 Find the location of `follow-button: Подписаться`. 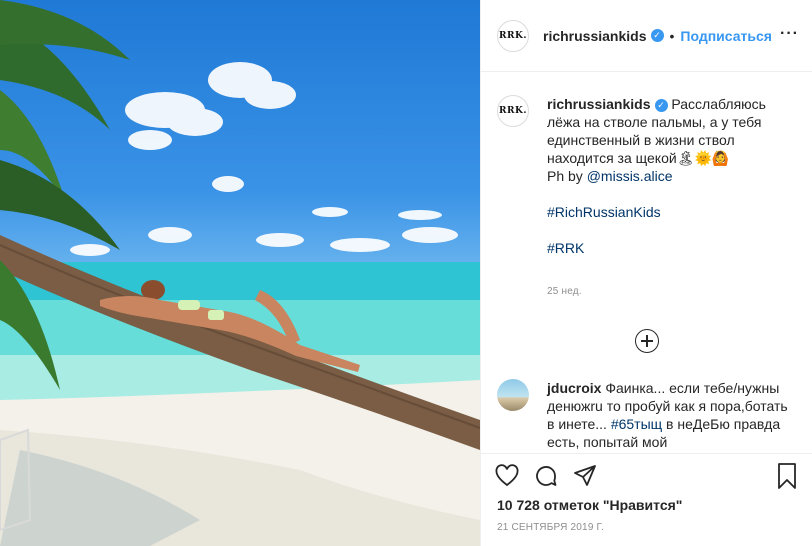

follow-button: Подписаться is located at coordinates (726, 36).